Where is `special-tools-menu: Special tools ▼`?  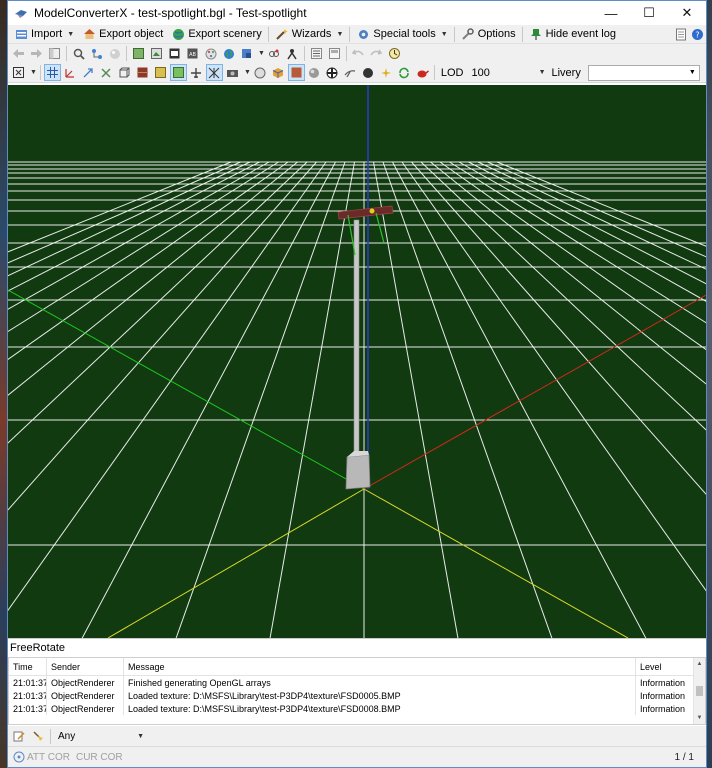 special-tools-menu: Special tools ▼ is located at coordinates (401, 34).